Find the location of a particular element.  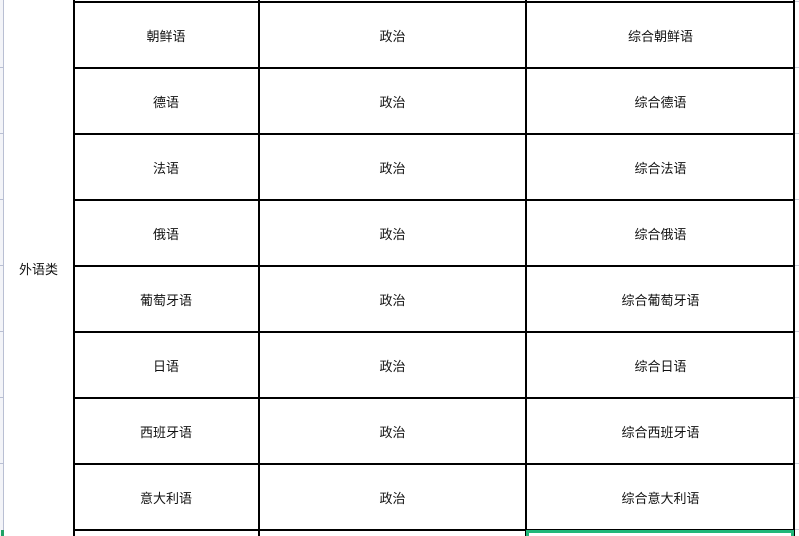

table-row: 朝鲜语 政治 综合朝鲜语 is located at coordinates (434, 35).